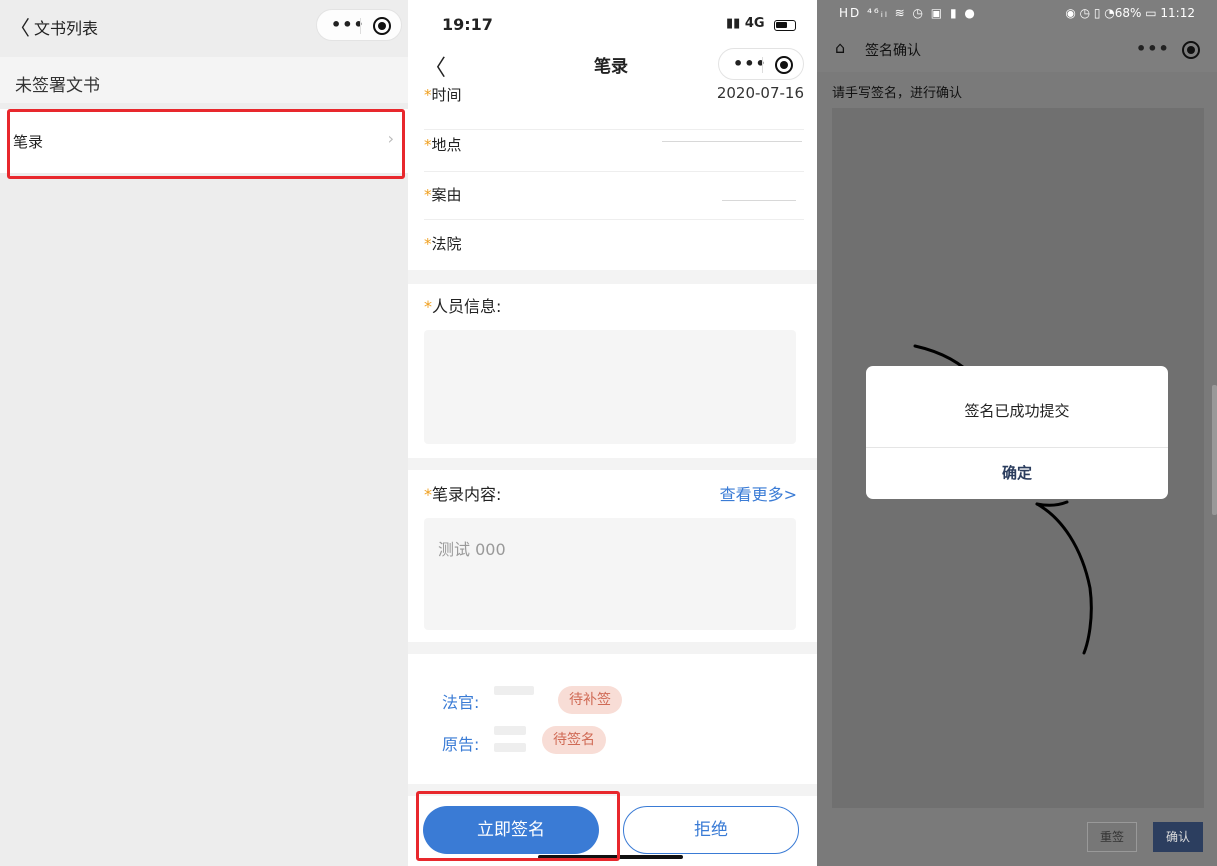  Describe the element at coordinates (614, 196) in the screenshot. I see `field-cause: *案由` at that location.